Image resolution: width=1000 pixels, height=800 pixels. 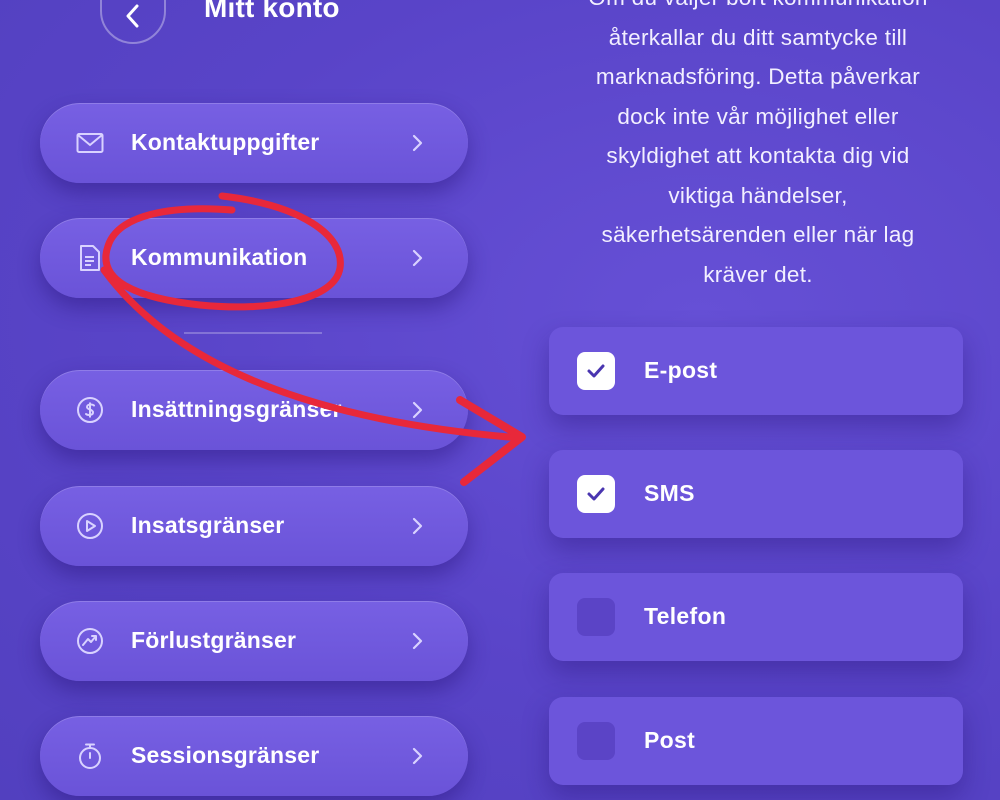 I want to click on description-line: marknadsföring. Detta påverkar, so click(x=758, y=76).